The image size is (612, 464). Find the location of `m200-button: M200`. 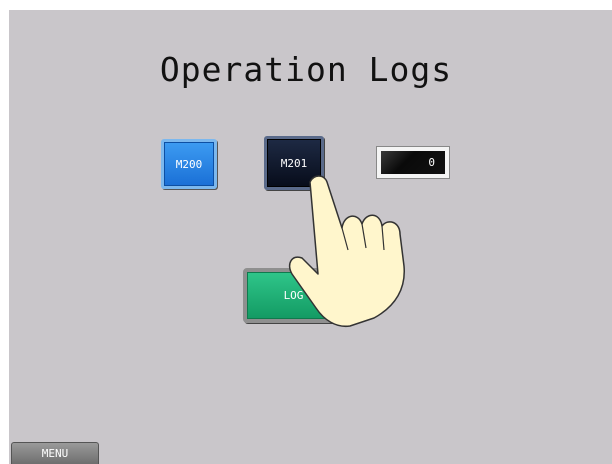

m200-button: M200 is located at coordinates (189, 164).